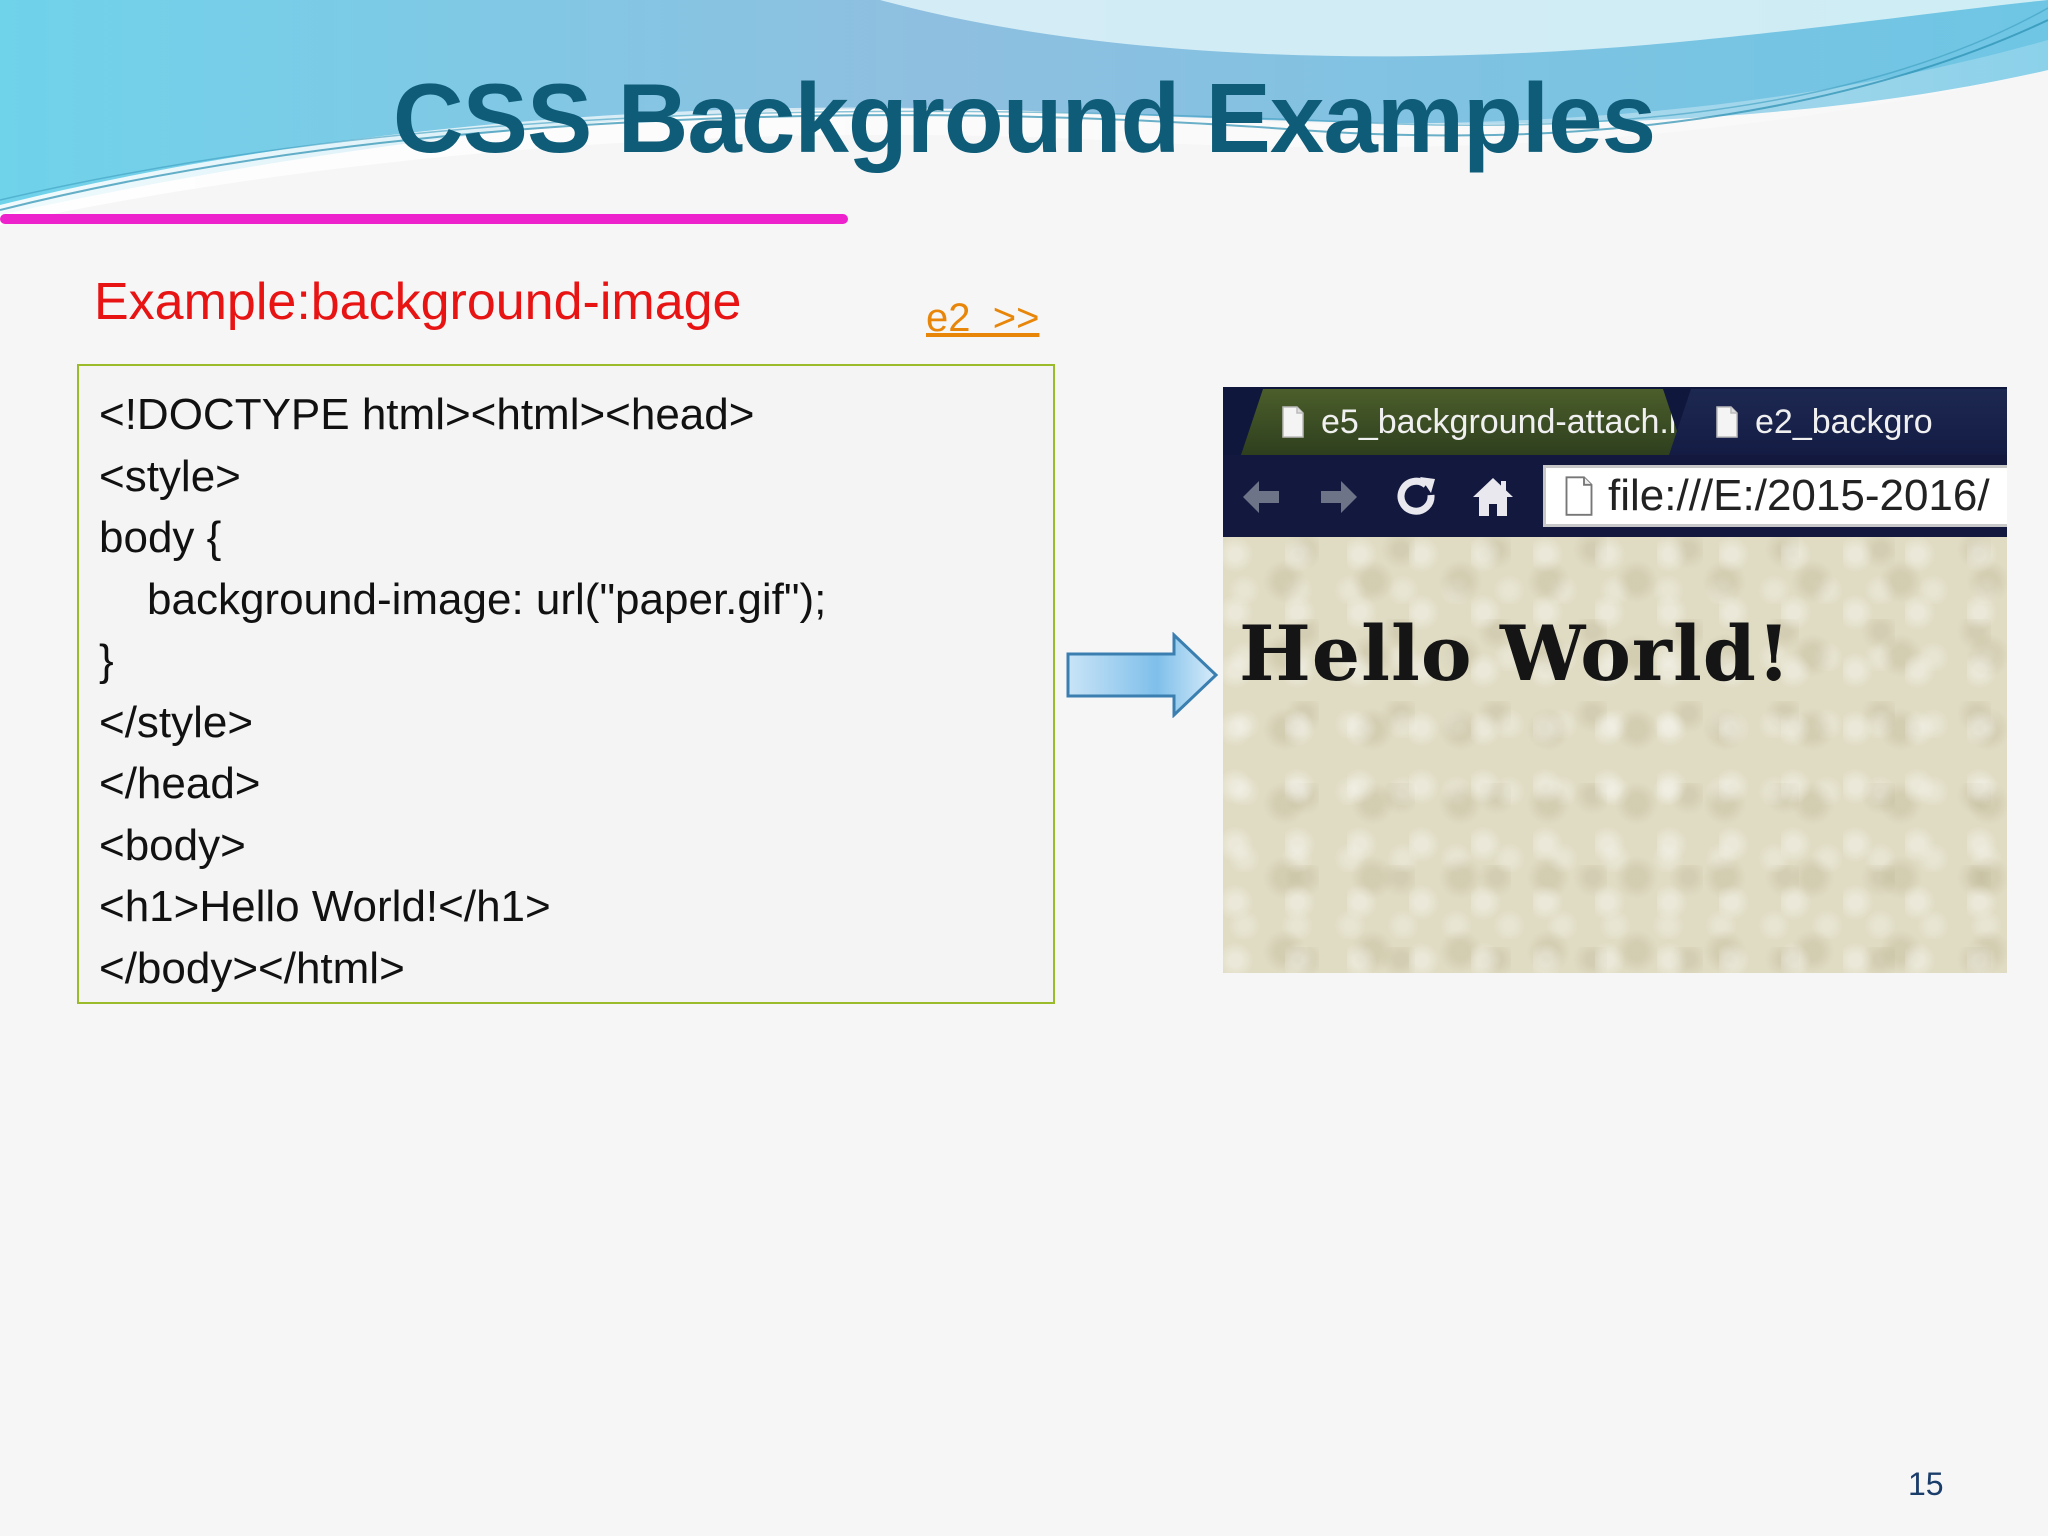 The width and height of the screenshot is (2048, 1536). Describe the element at coordinates (1926, 1484) in the screenshot. I see `slide-number: 15` at that location.